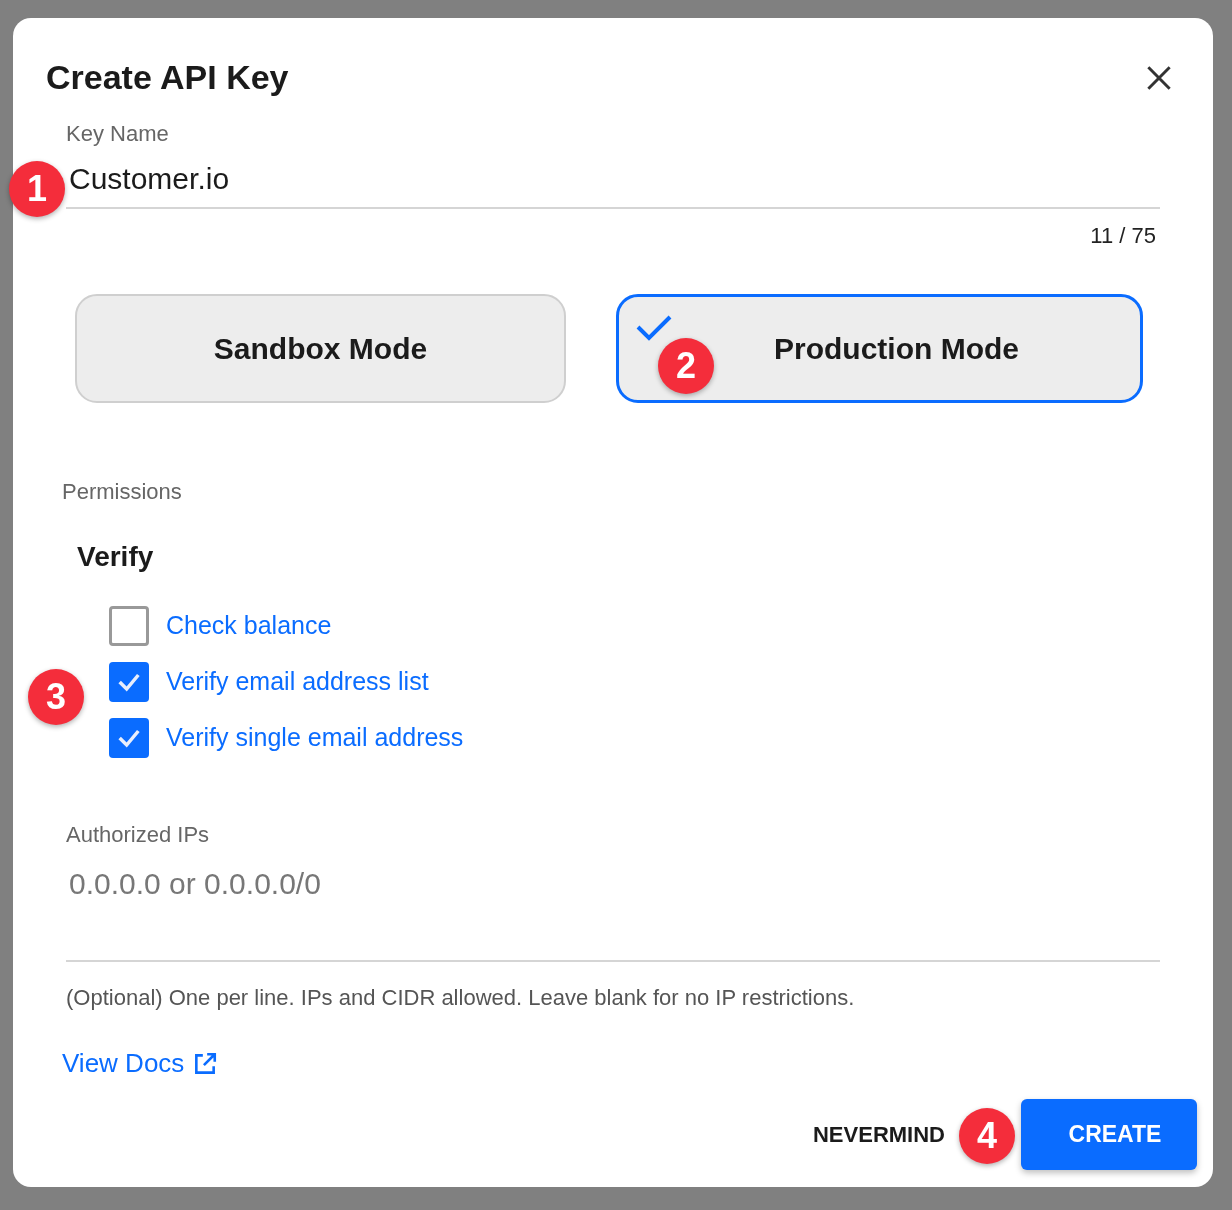 Image resolution: width=1232 pixels, height=1210 pixels. What do you see at coordinates (315, 738) in the screenshot?
I see `permission-label: Verify single email address` at bounding box center [315, 738].